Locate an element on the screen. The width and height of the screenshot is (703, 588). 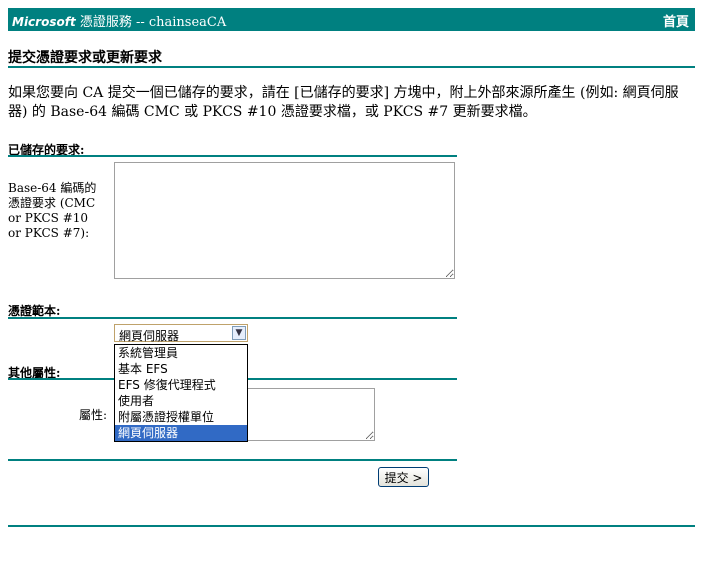
template-option-subordinate-ca: 附屬憑證授權單位 is located at coordinates (181, 417).